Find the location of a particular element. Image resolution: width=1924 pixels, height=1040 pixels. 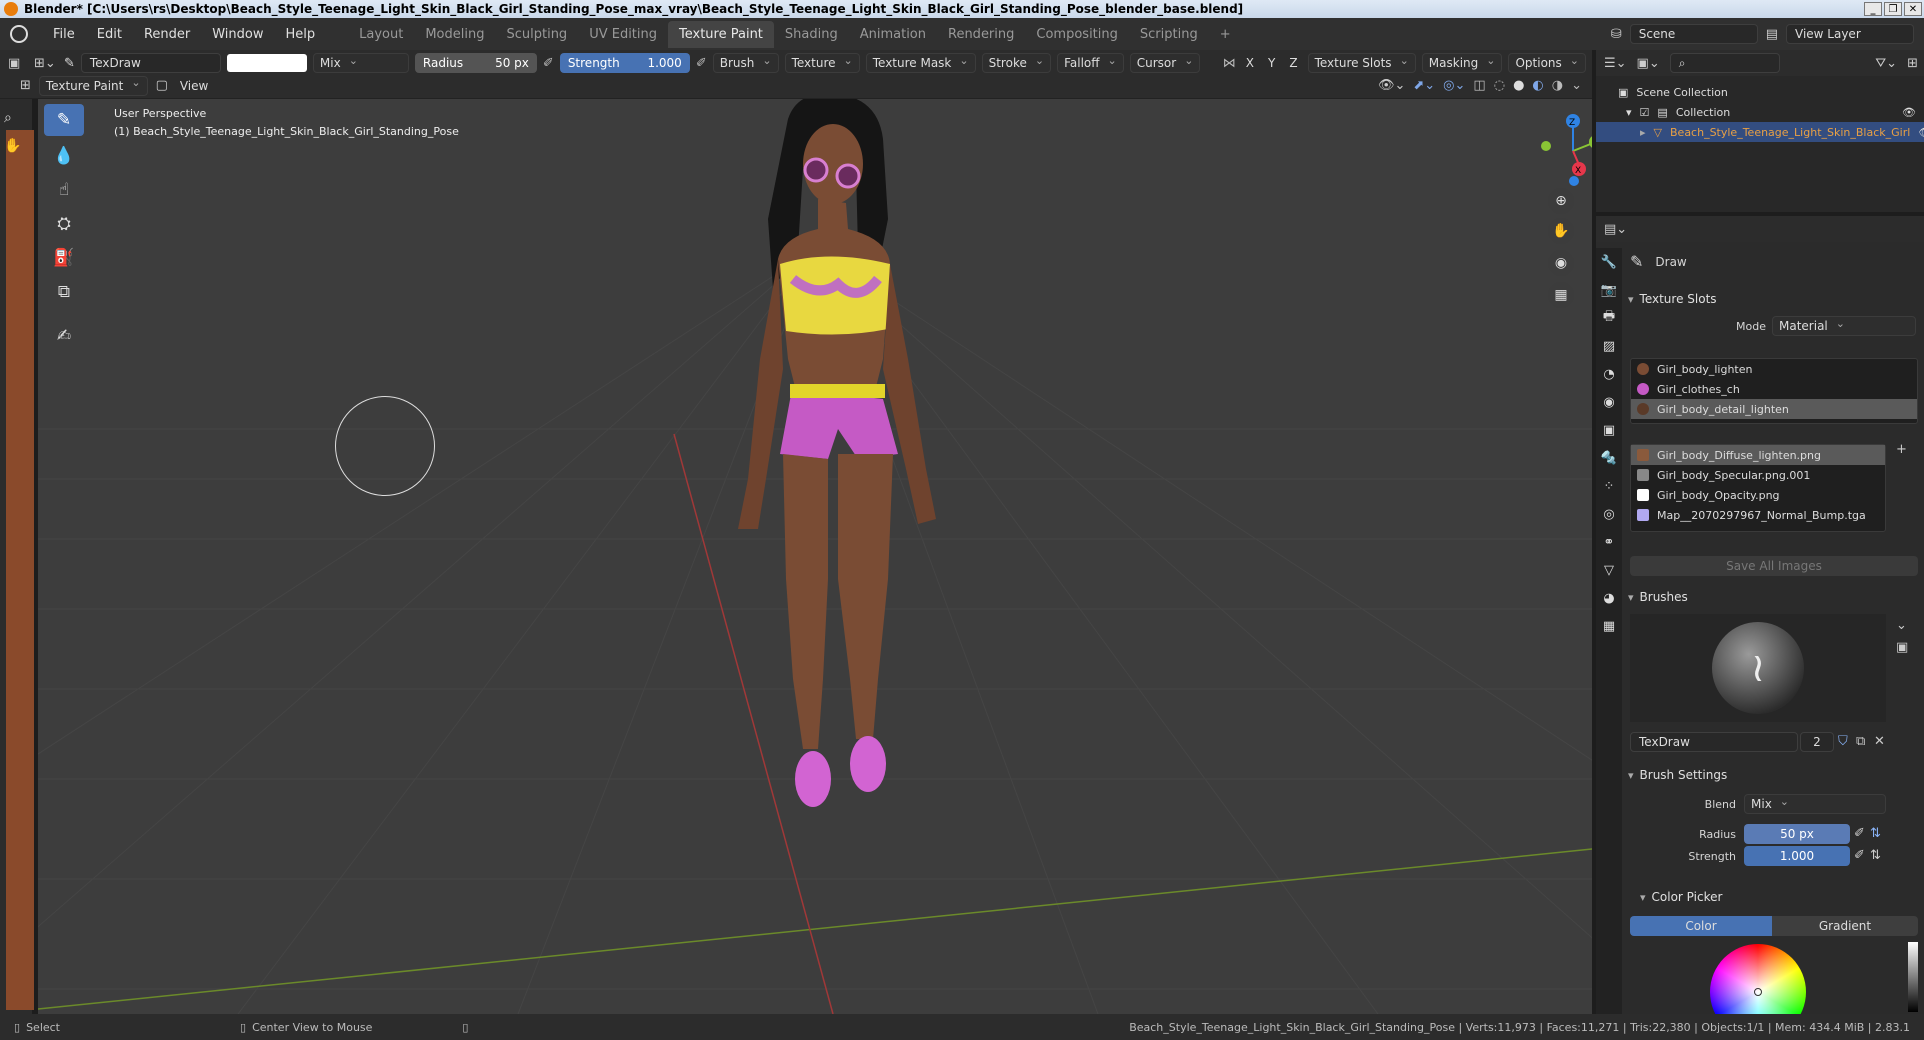

visibility-icon: 👁⌄ is located at coordinates (1391, 85).